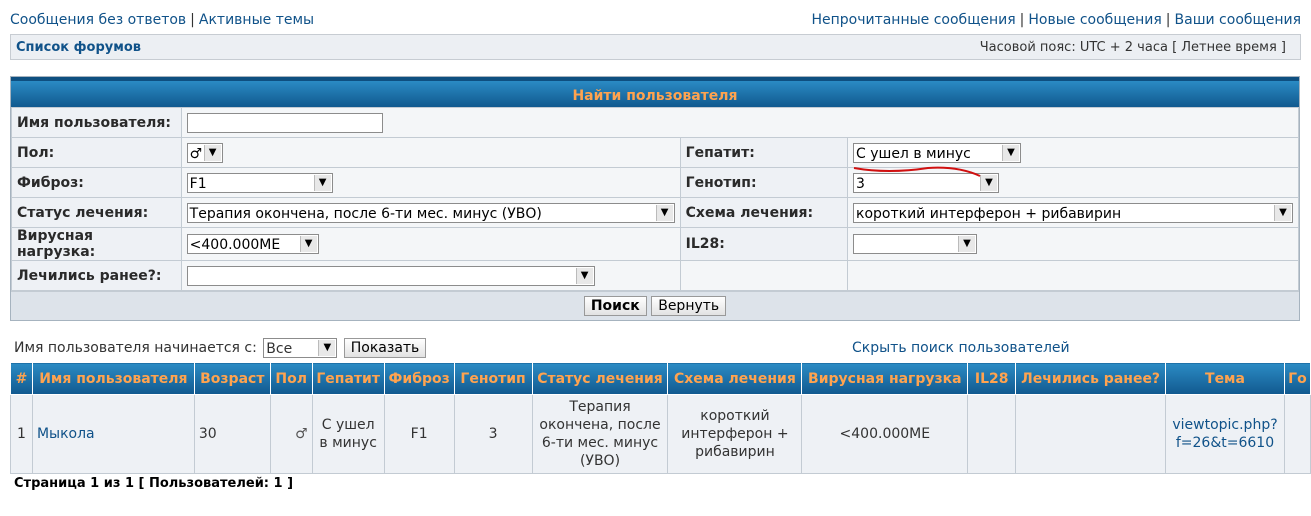 The height and width of the screenshot is (516, 1311). What do you see at coordinates (284, 122) in the screenshot?
I see `username-input` at bounding box center [284, 122].